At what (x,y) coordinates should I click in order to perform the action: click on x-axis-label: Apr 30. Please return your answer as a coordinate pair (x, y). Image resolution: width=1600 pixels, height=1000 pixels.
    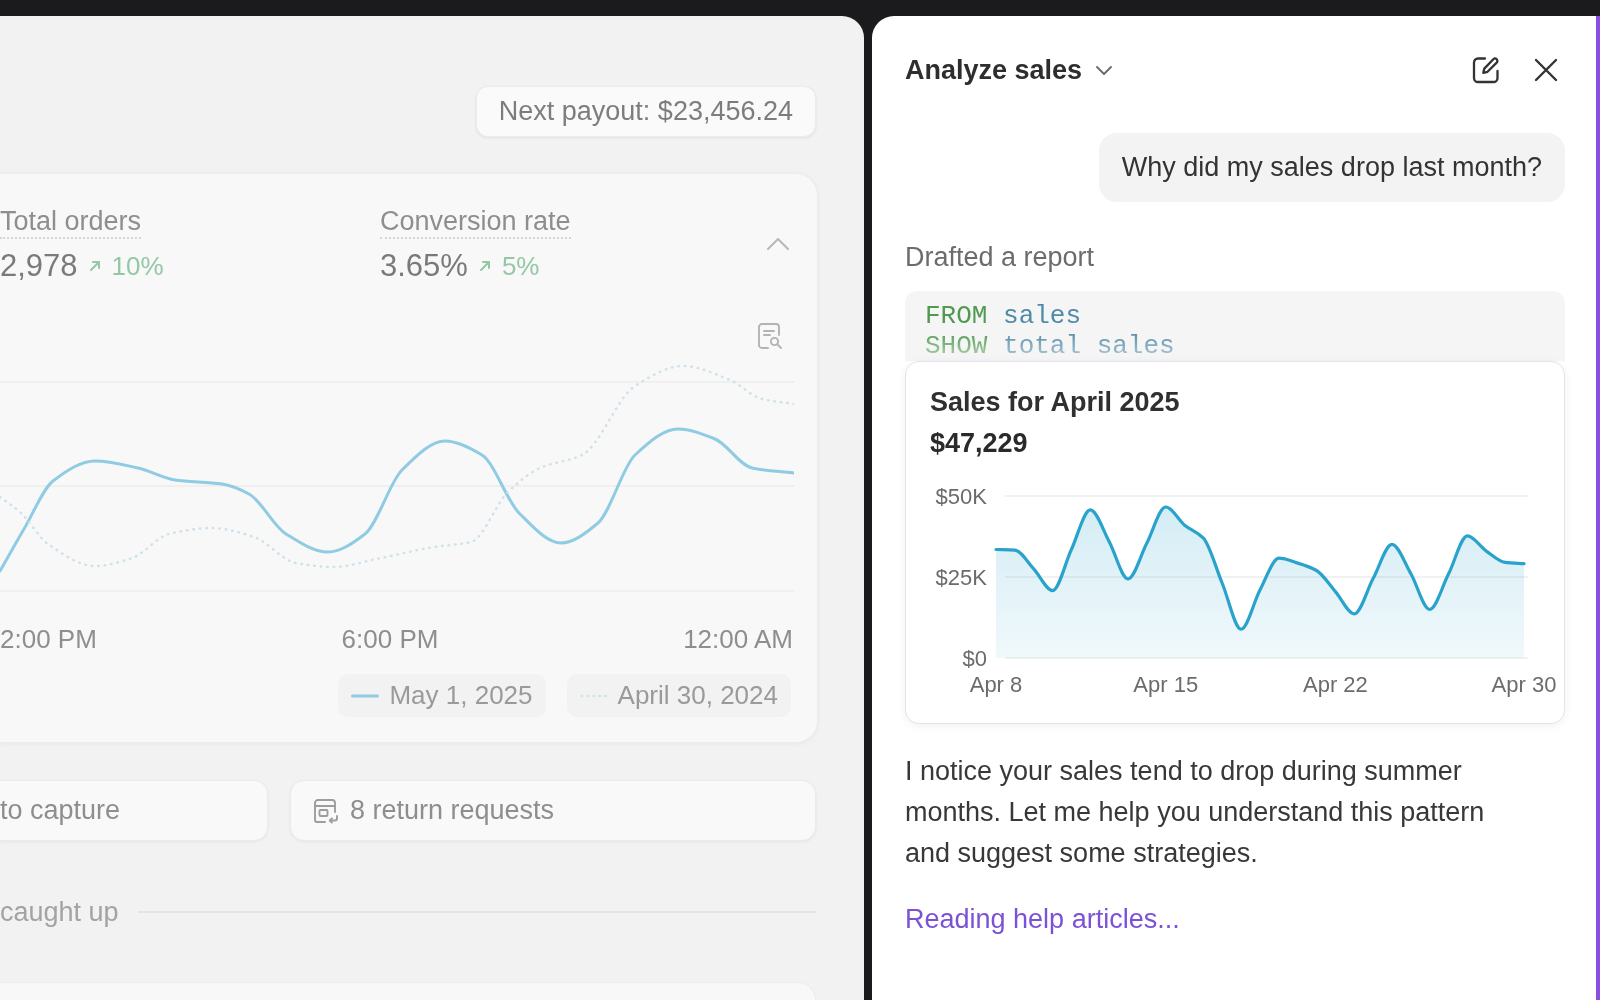
    Looking at the image, I should click on (1524, 684).